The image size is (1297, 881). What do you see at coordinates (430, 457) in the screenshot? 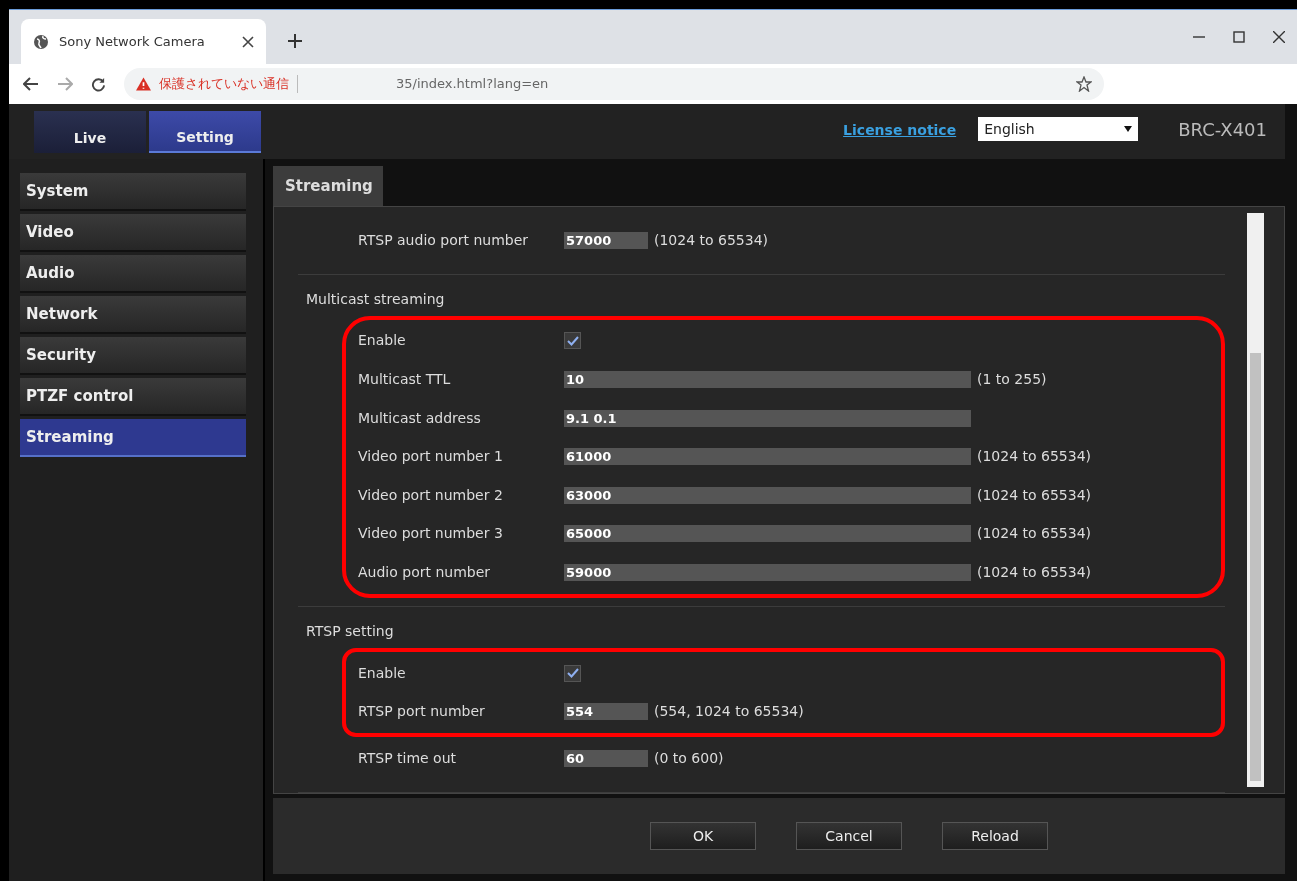
I see `field-label: Video port number 1` at bounding box center [430, 457].